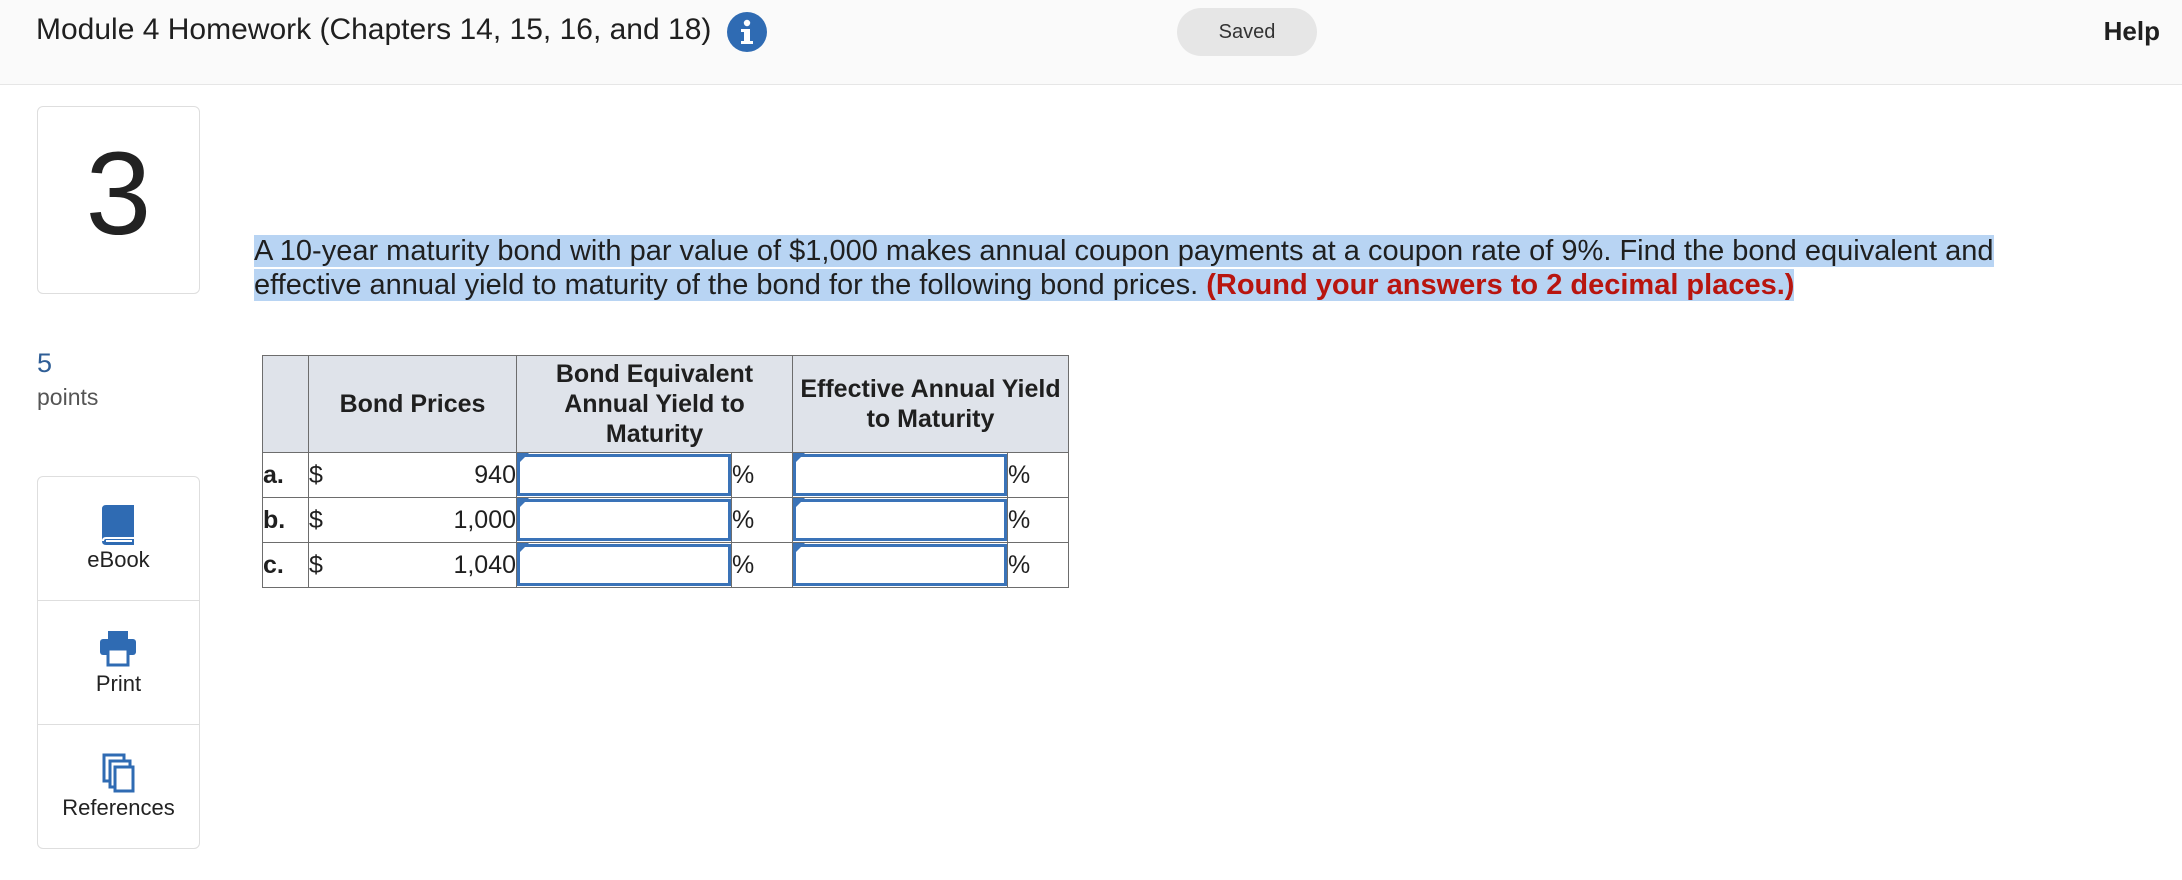  Describe the element at coordinates (45, 363) in the screenshot. I see `points-value: 5` at that location.